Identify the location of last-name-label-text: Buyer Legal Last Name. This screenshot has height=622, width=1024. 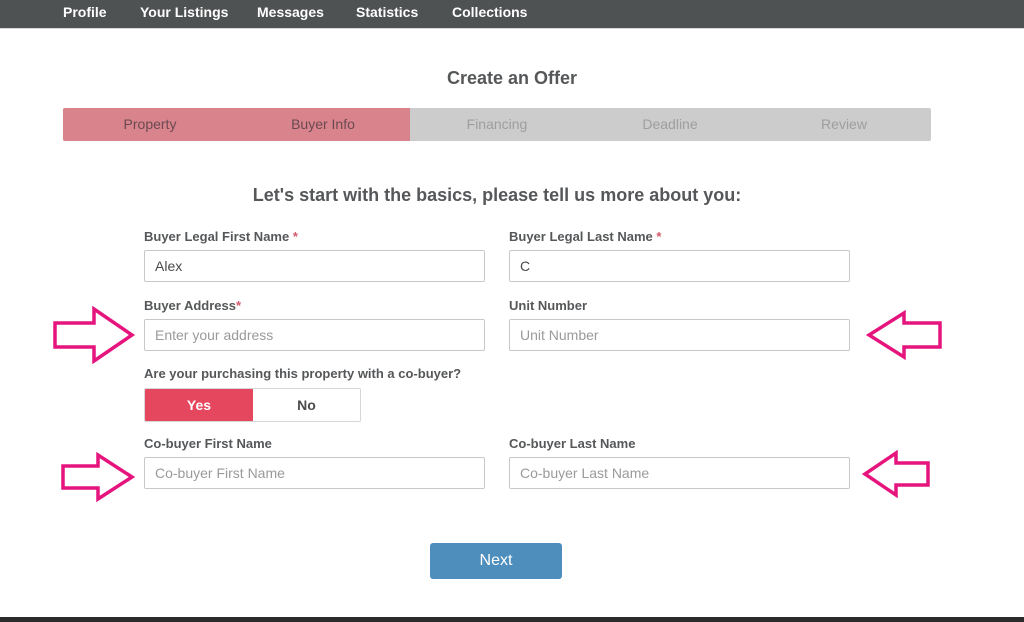
(581, 236).